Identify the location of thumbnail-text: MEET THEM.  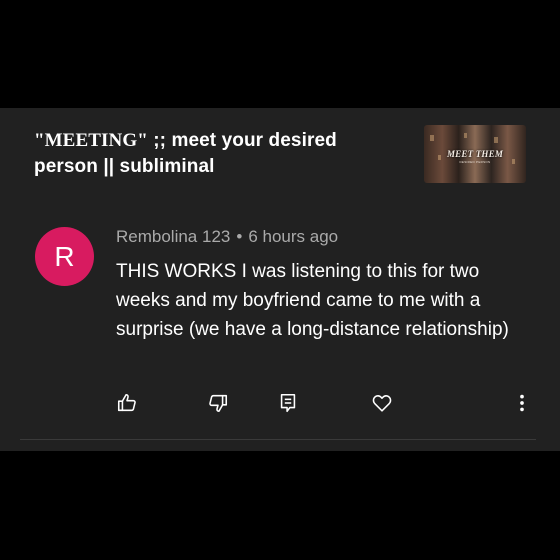
(475, 154).